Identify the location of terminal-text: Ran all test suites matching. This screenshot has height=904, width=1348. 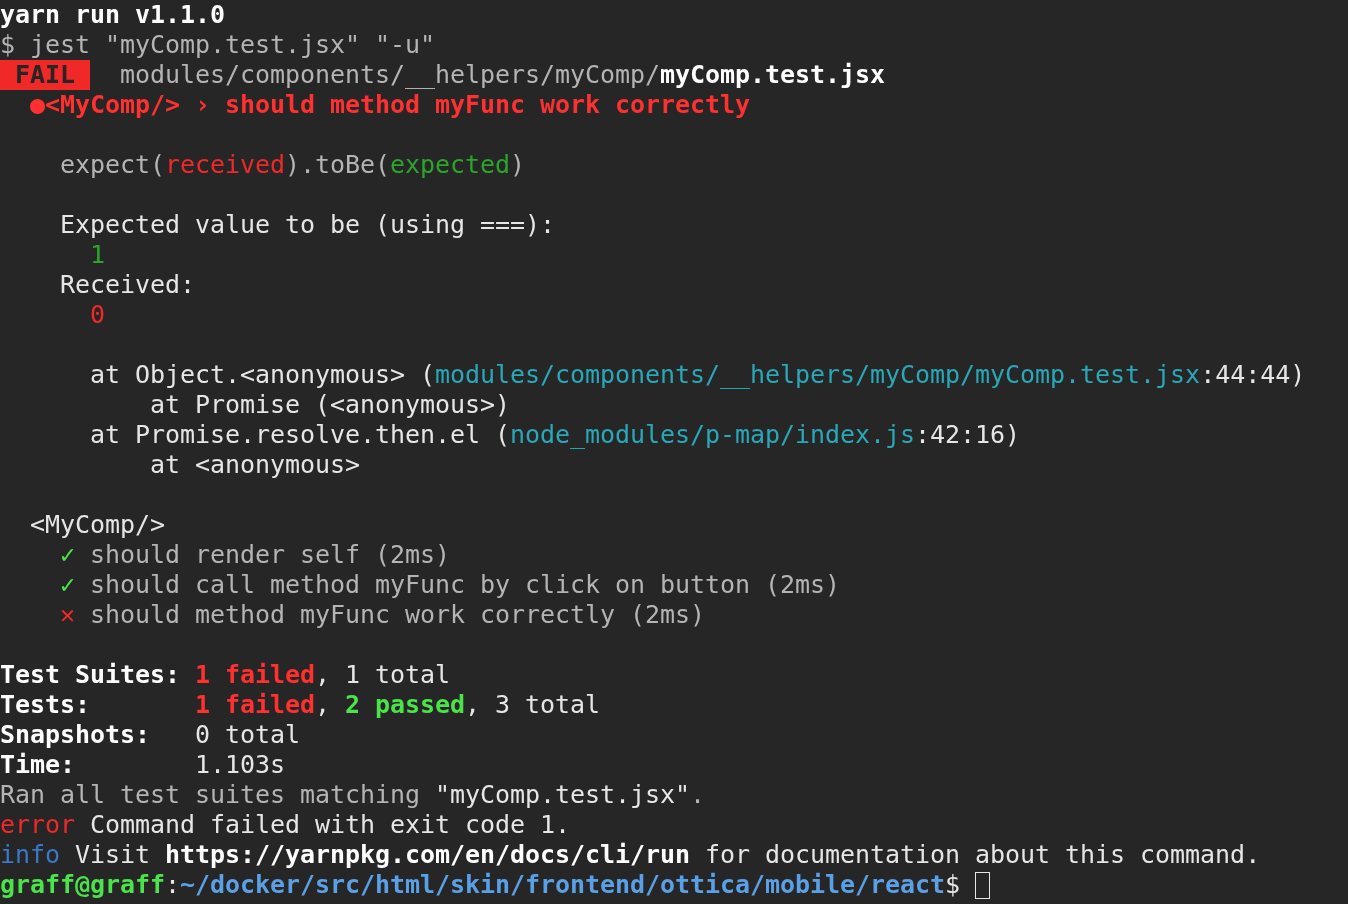
(211, 795).